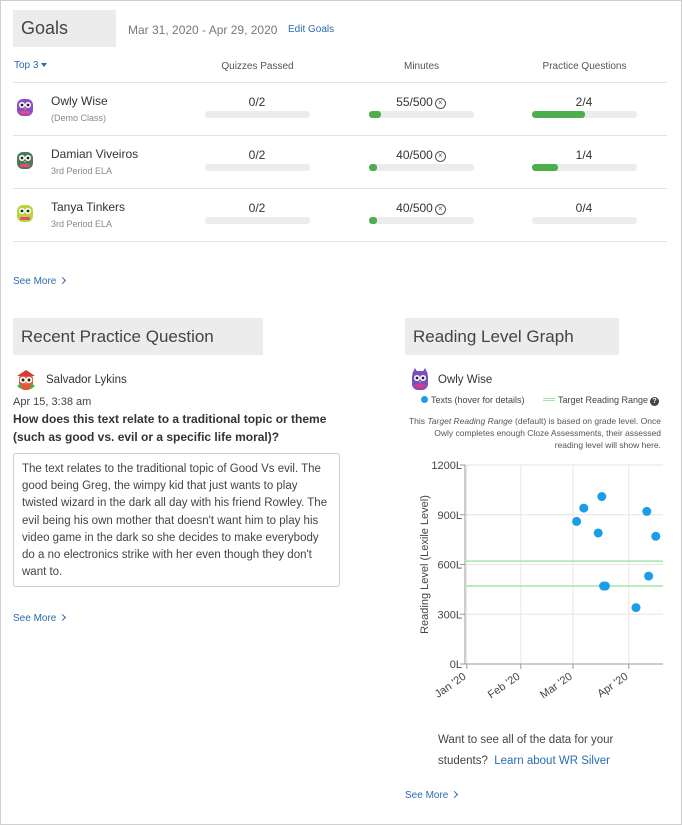 This screenshot has width=682, height=825. I want to click on goals-see-more-link: See More, so click(40, 281).